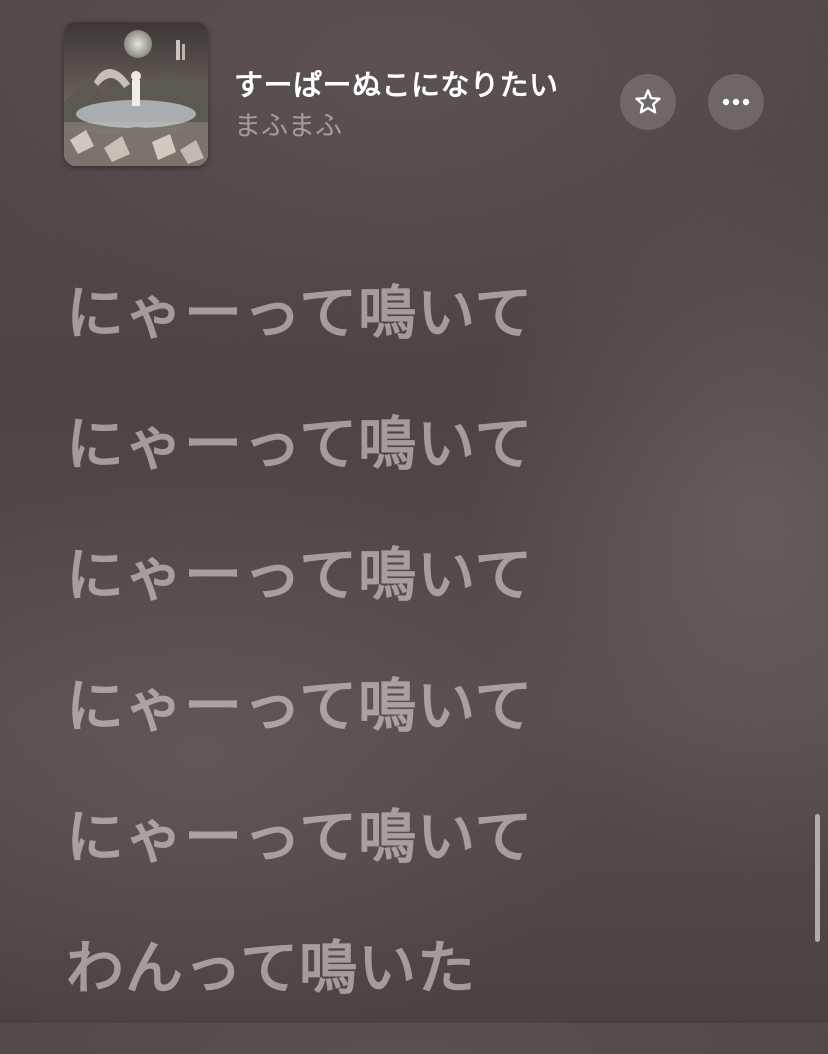  What do you see at coordinates (416, 988) in the screenshot?
I see `lyric-line: わんって鳴いた` at bounding box center [416, 988].